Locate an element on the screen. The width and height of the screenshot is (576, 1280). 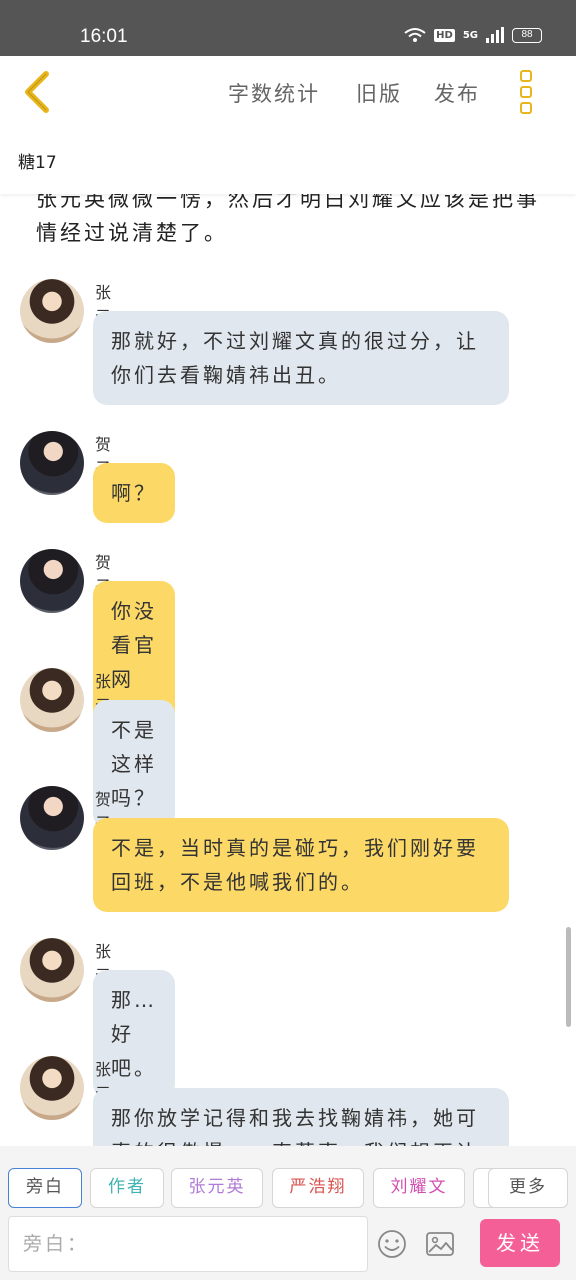
more-menu-button is located at coordinates (530, 92).